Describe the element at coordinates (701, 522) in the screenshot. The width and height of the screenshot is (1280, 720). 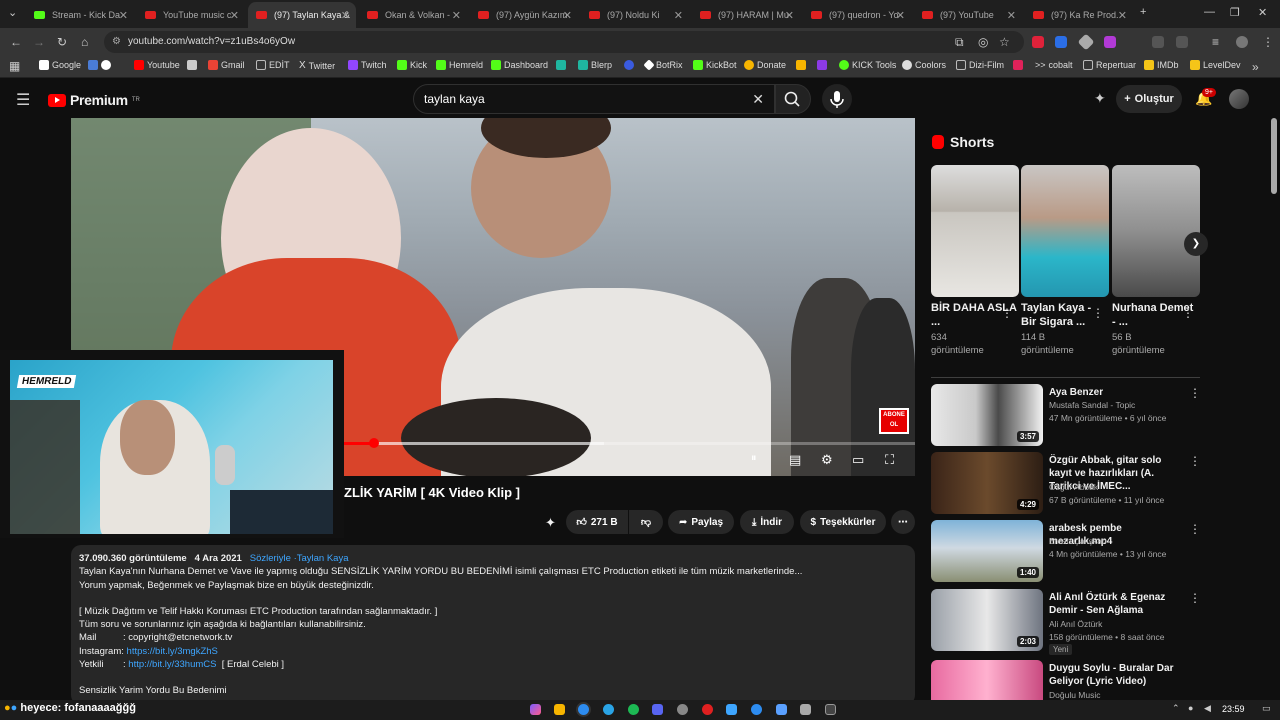
I see `share-button: ➦ Paylaş` at that location.